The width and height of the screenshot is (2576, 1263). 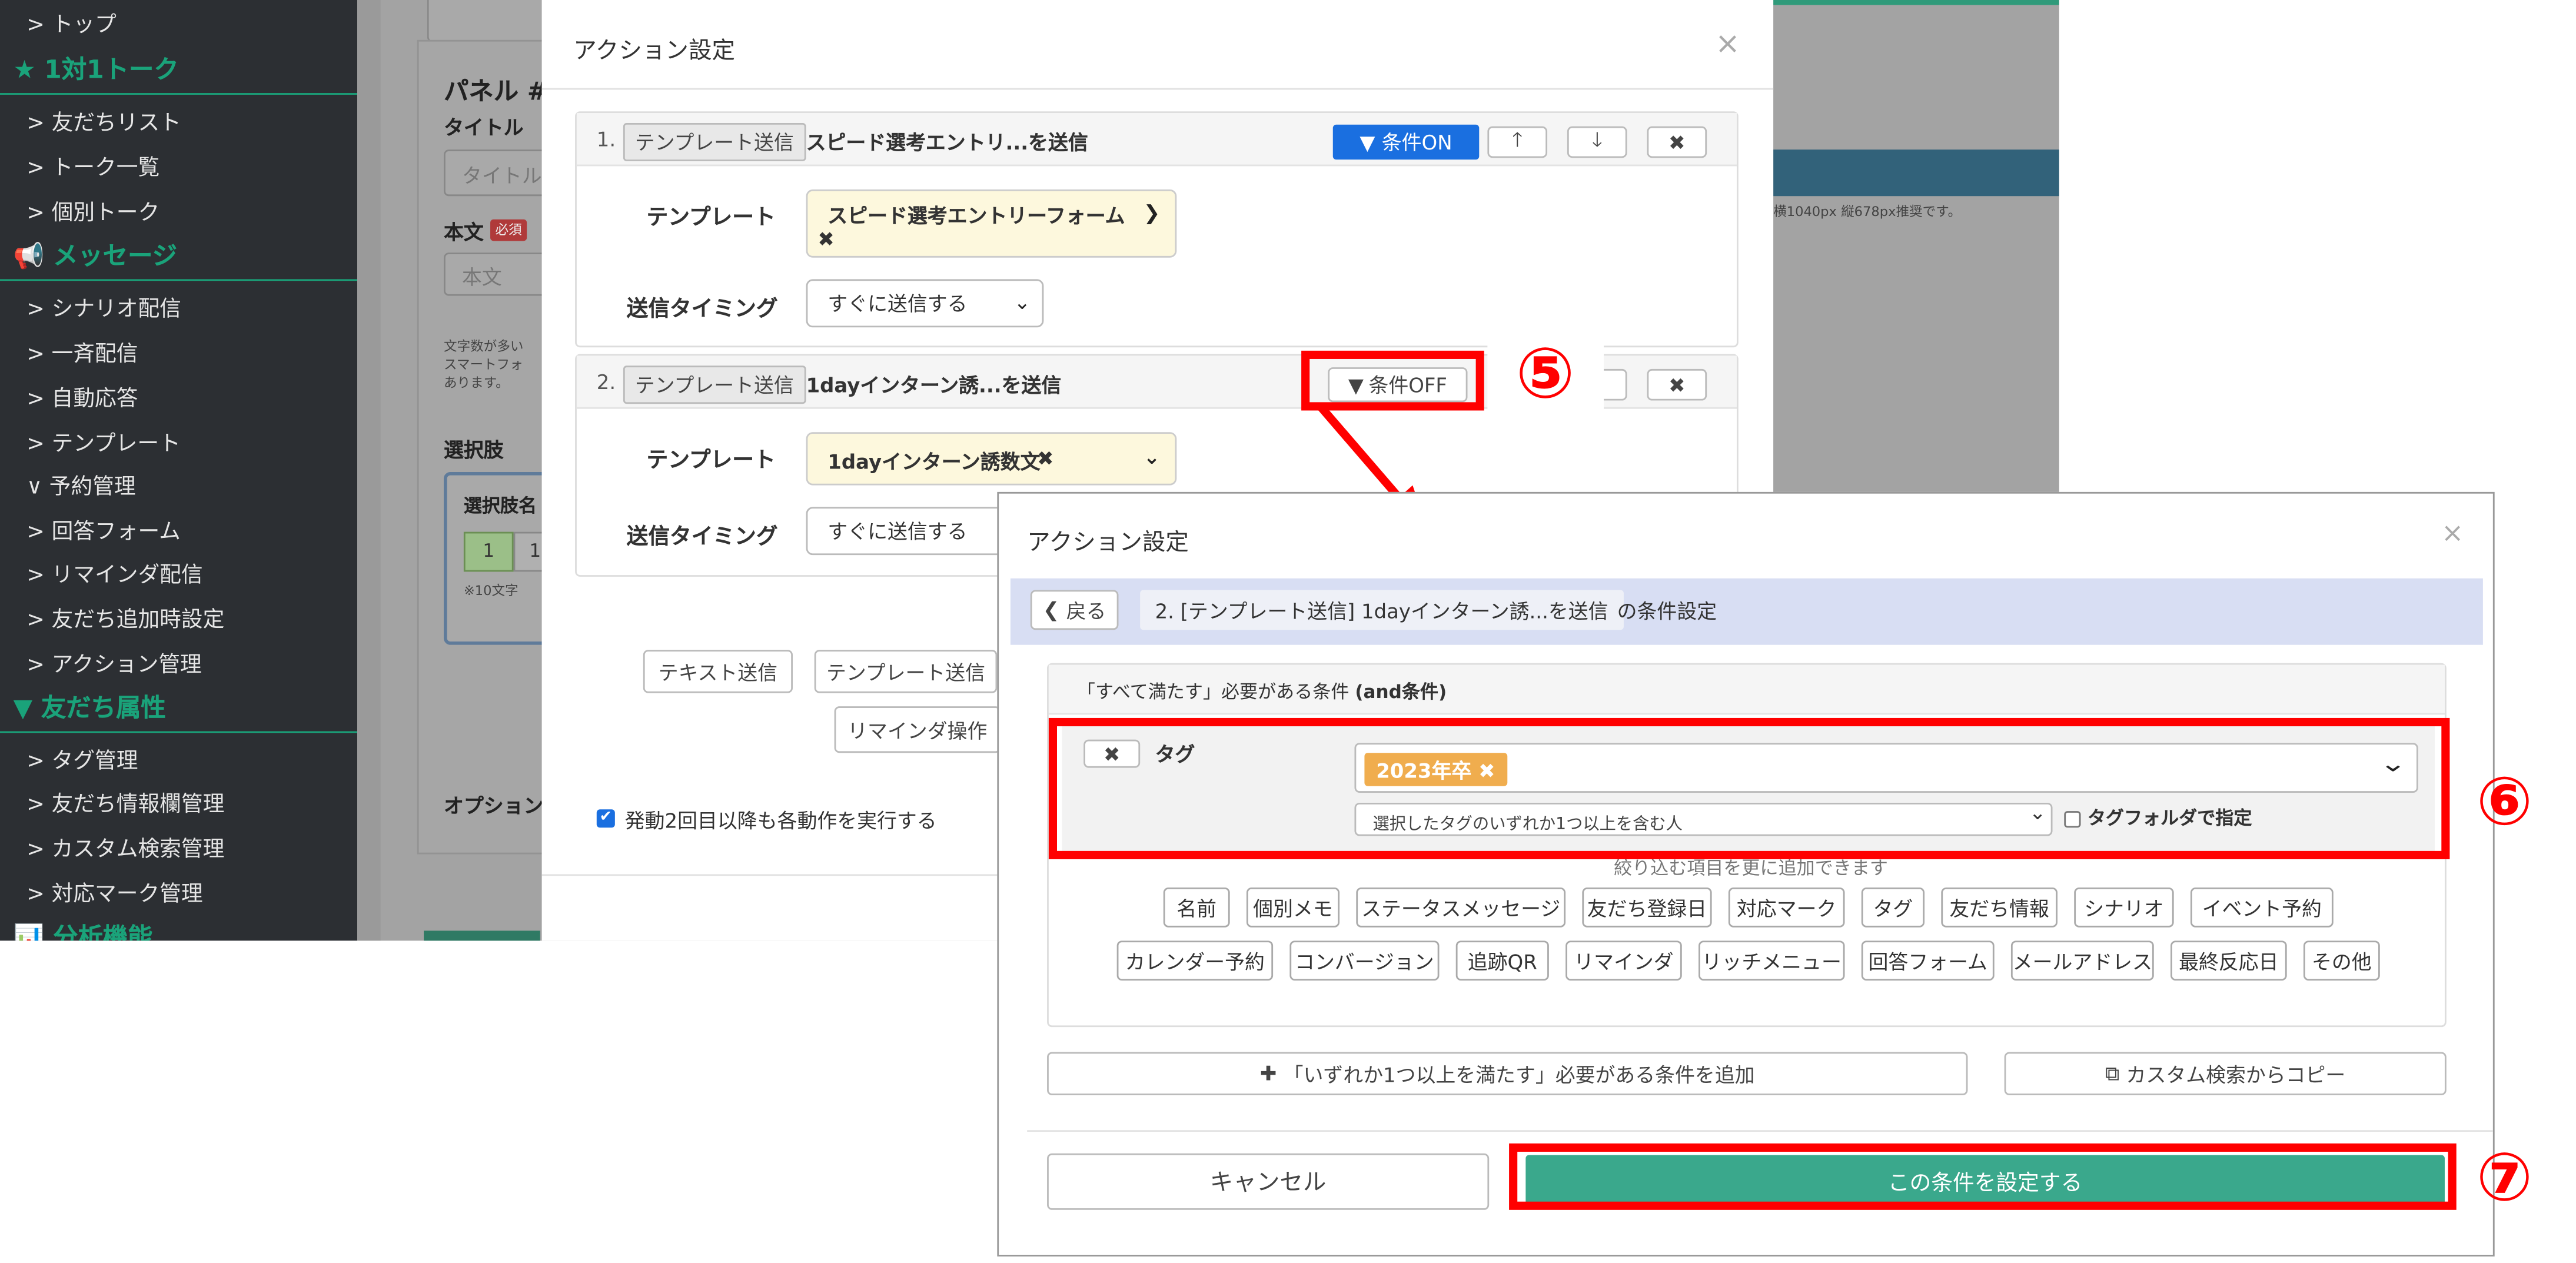 What do you see at coordinates (125, 617) in the screenshot?
I see `sidebar-item: > 友だち追加時設定` at bounding box center [125, 617].